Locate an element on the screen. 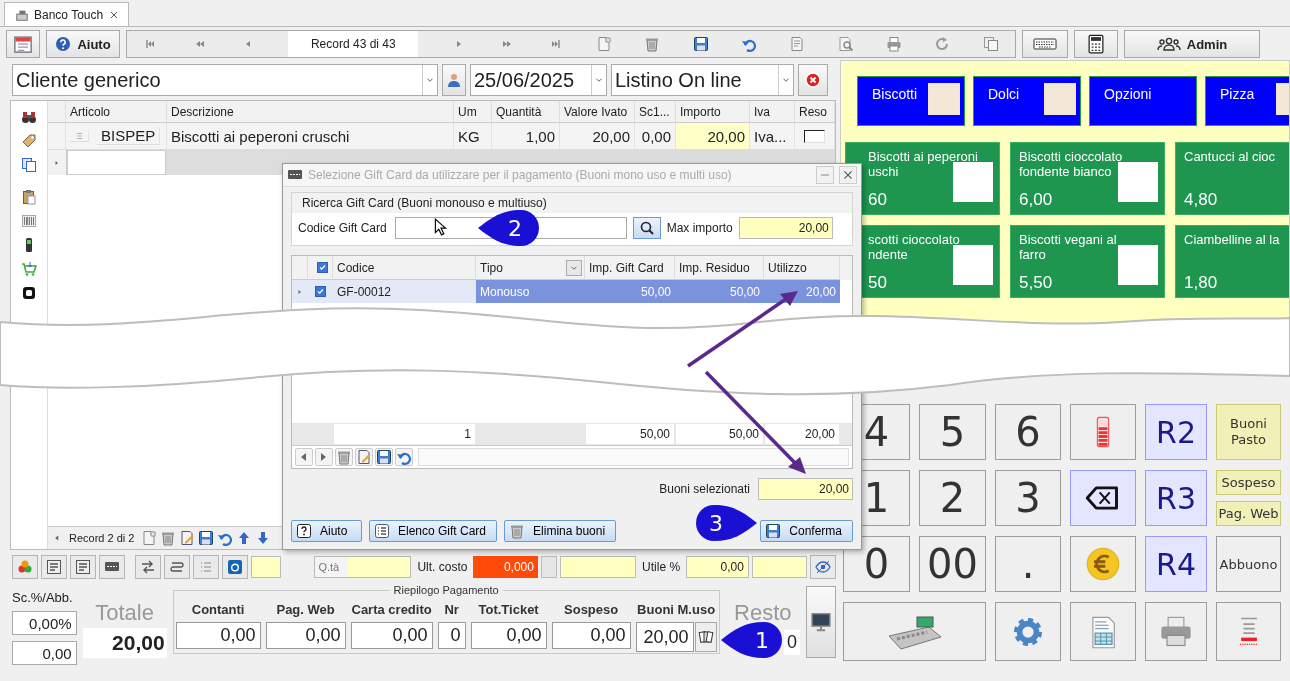 The width and height of the screenshot is (1290, 681). product-tile: Biscotti vegani al farro 5,50 is located at coordinates (1087, 261).